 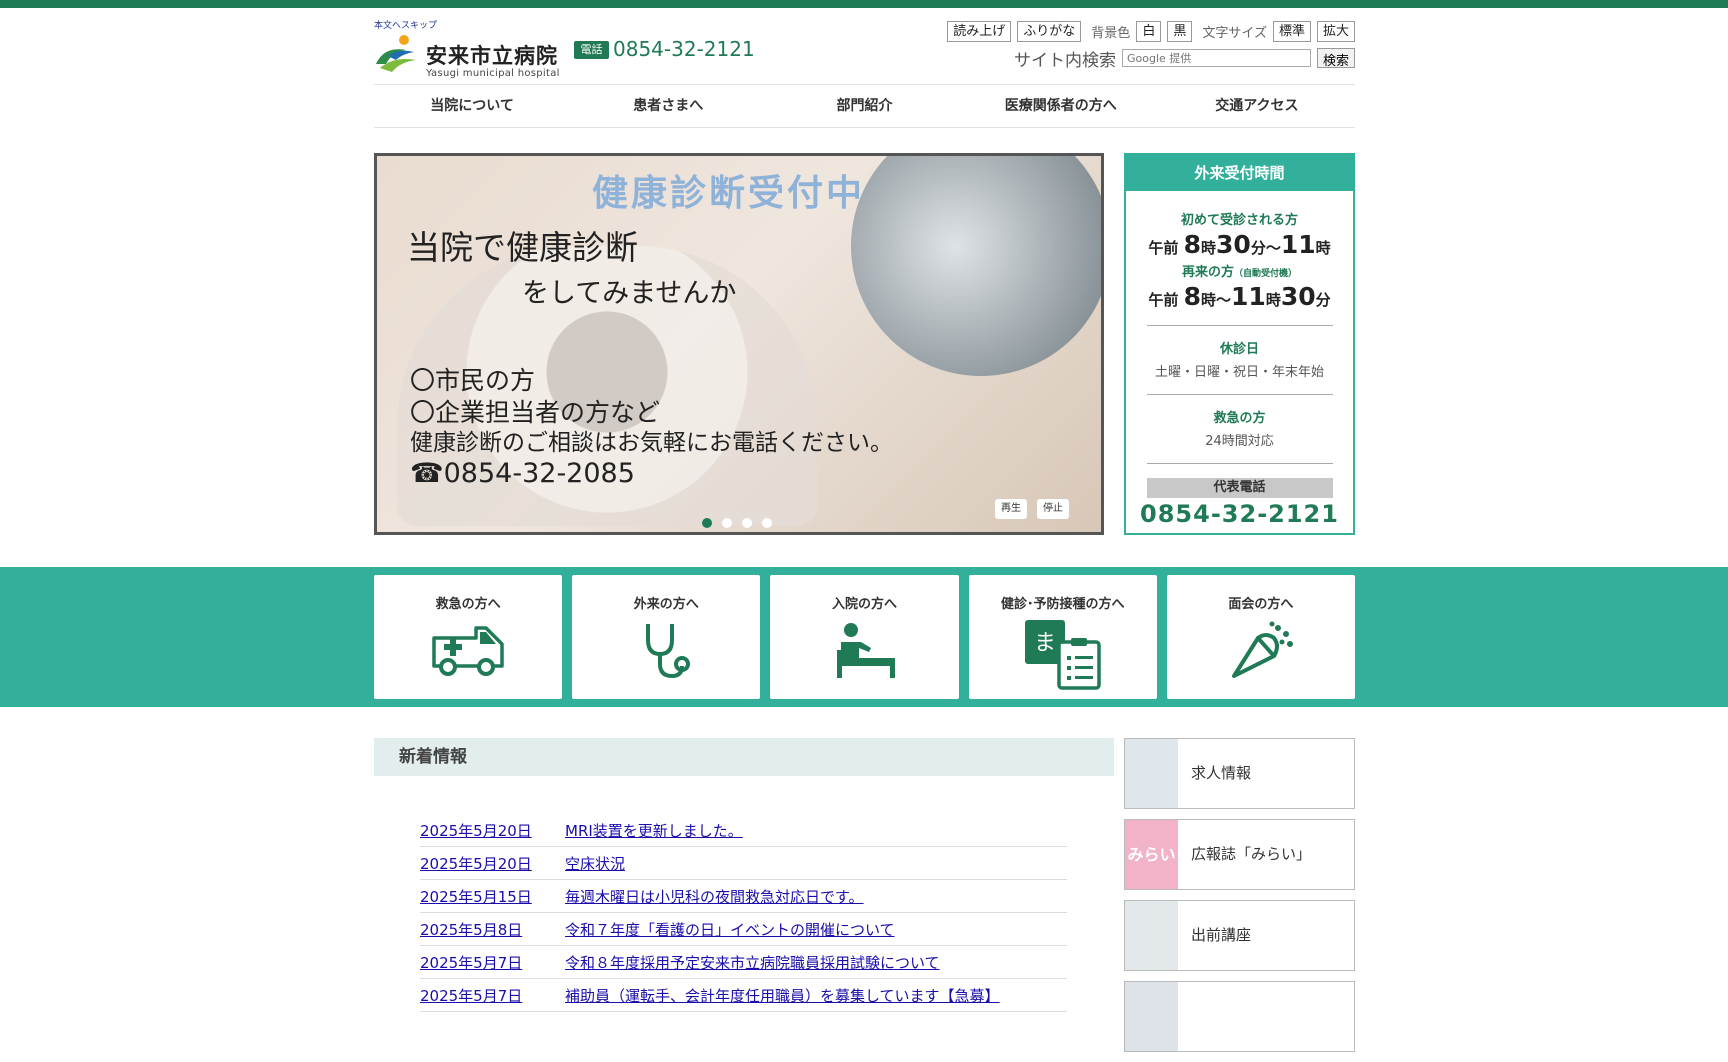 I want to click on site-search: サイト内検索 検索, so click(x=1184, y=58).